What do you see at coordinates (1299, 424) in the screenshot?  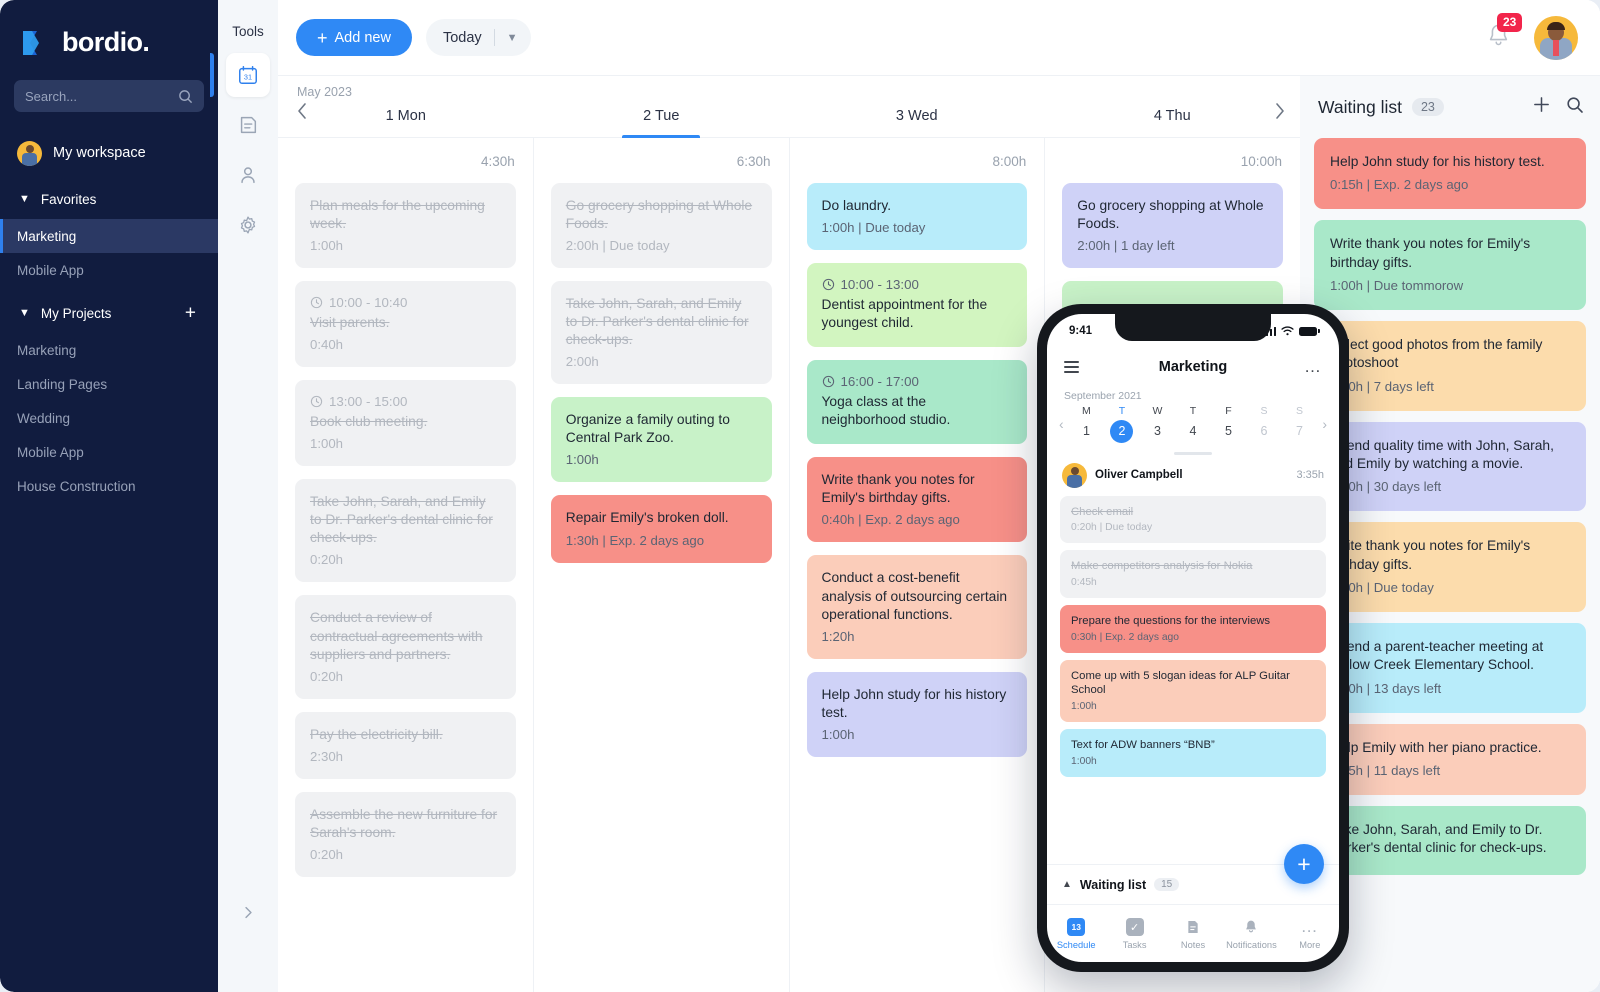 I see `phone-weekday: S7` at bounding box center [1299, 424].